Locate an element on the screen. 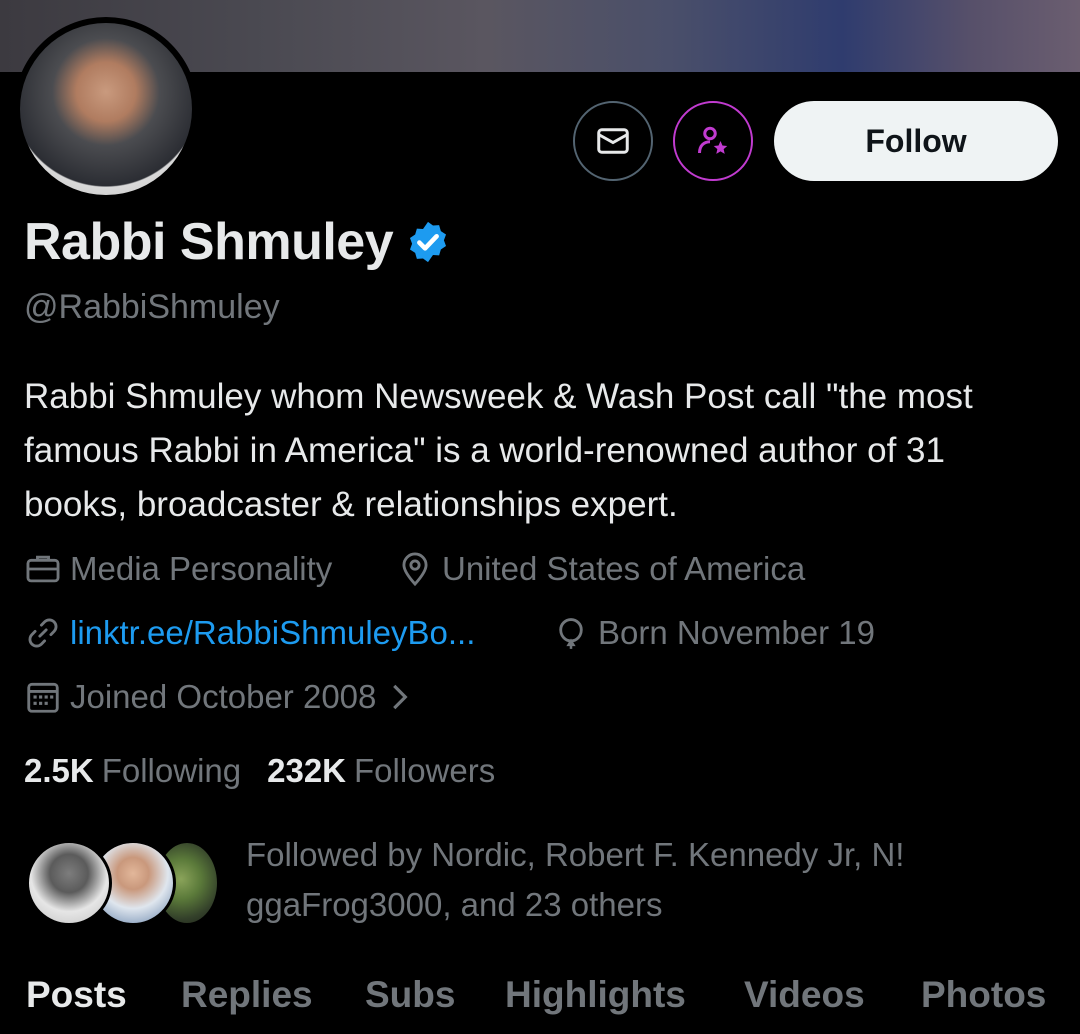  tab-posts: Posts is located at coordinates (76, 995).